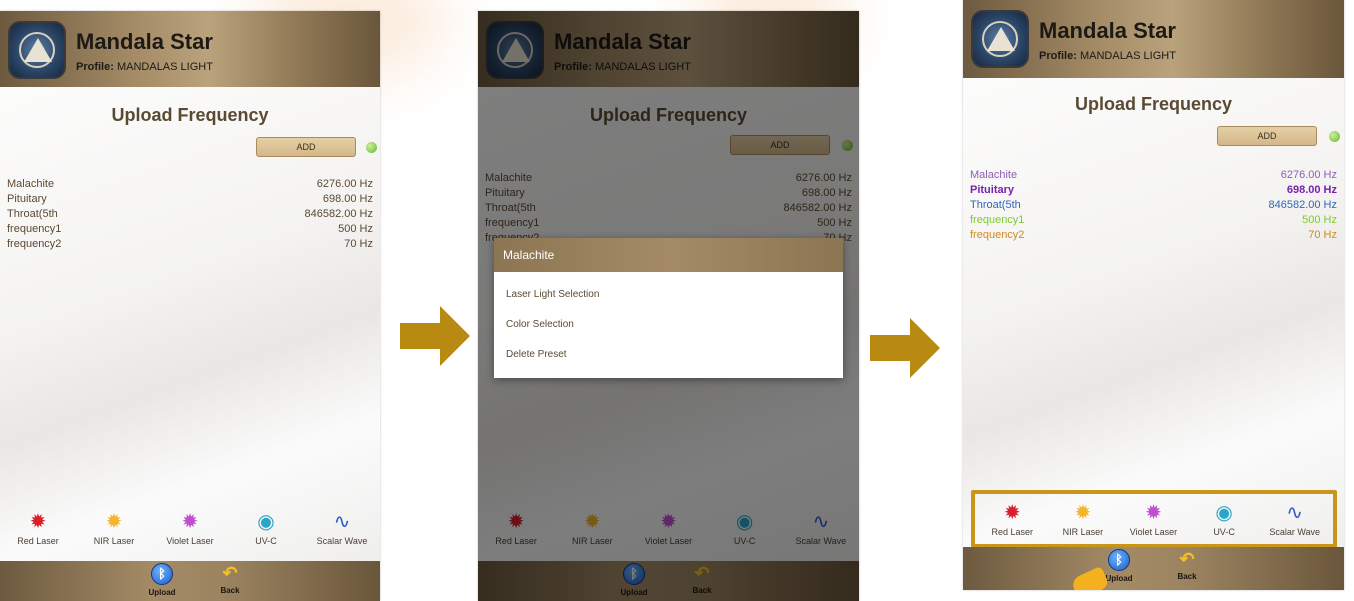 This screenshot has height=601, width=1354. I want to click on delete-preset-option: Delete Preset, so click(668, 355).